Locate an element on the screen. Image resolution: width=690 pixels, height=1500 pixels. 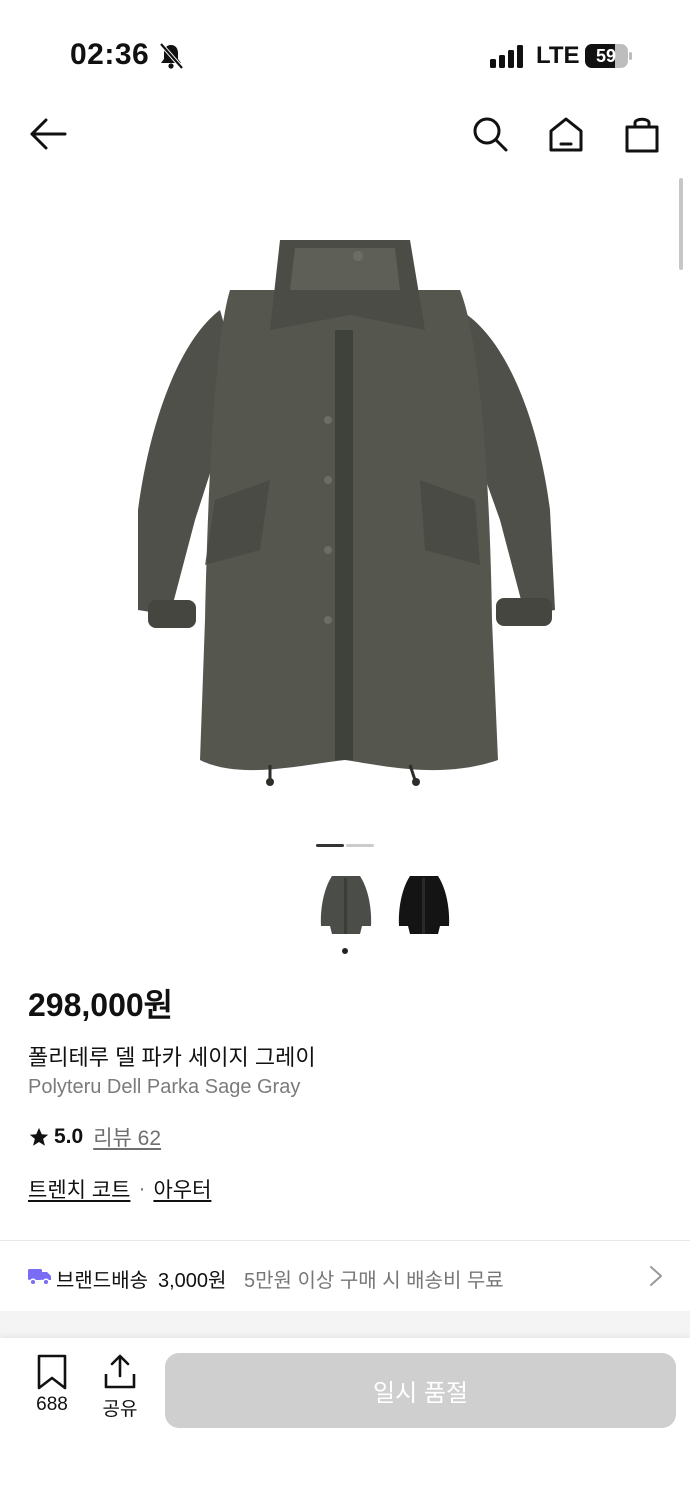
carousel-indicator-inactive is located at coordinates (360, 845).